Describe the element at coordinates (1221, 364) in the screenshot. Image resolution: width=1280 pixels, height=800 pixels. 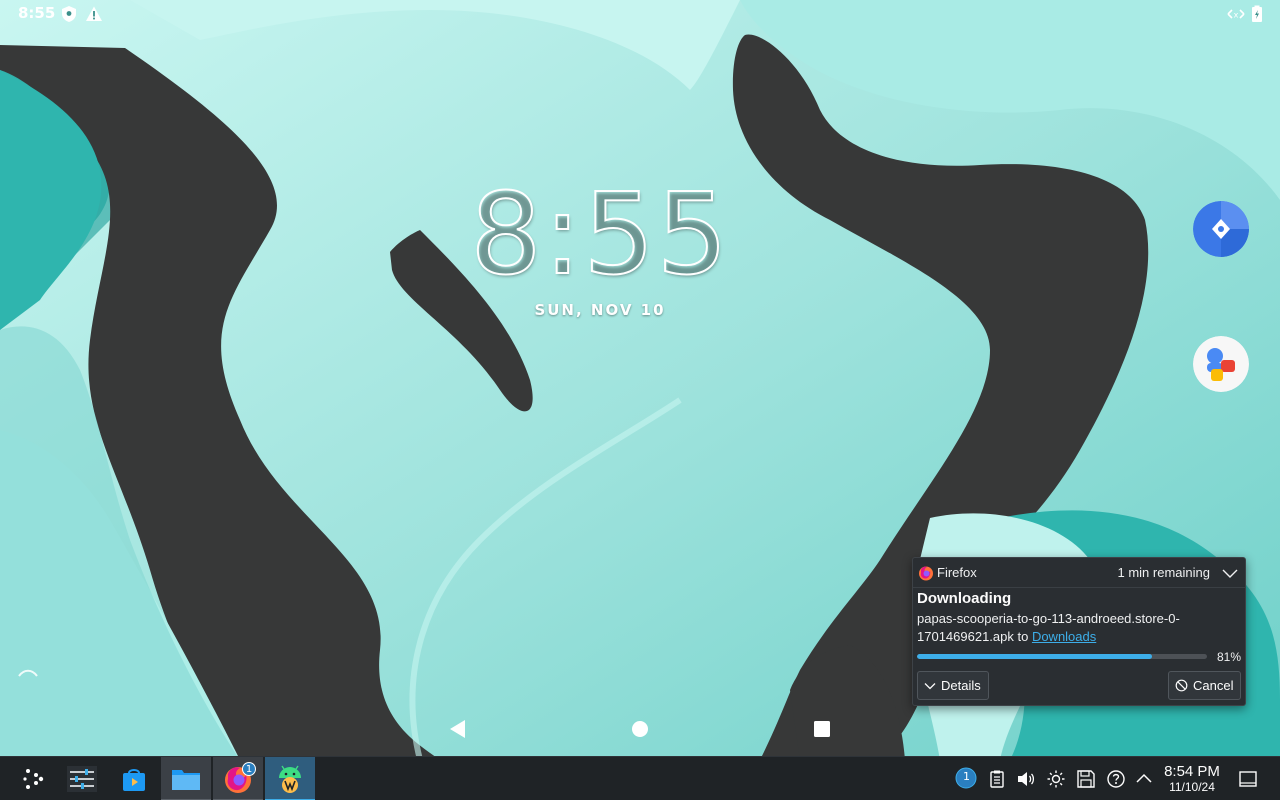
I see `contacts-app-icon` at that location.